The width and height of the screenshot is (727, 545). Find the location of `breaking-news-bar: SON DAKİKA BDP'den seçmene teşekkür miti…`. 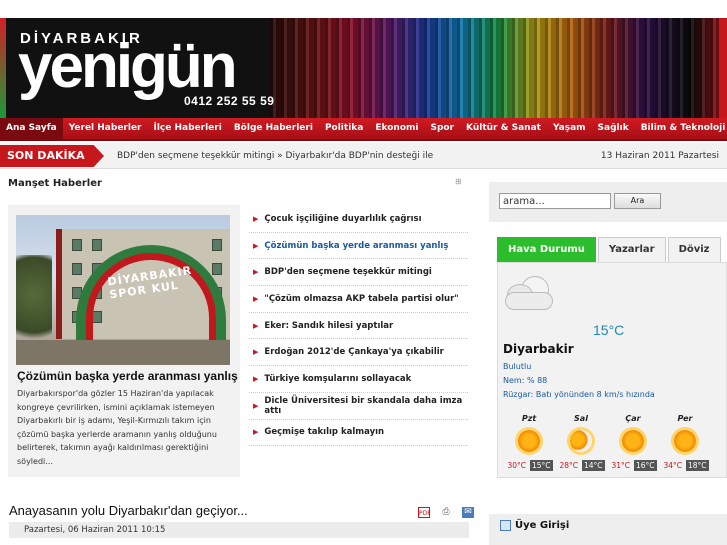

breaking-news-bar: SON DAKİKA BDP'den seçmene teşekkür miti… is located at coordinates (363, 156).